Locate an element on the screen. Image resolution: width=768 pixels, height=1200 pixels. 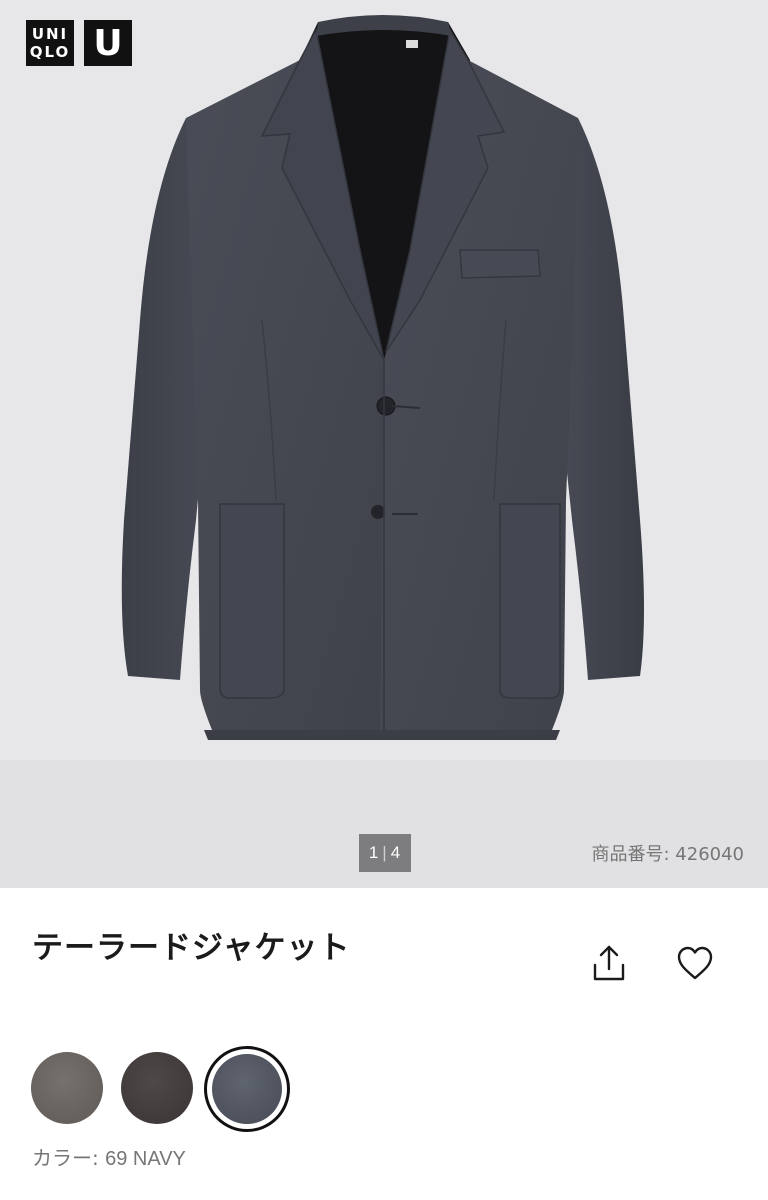
selected-color-label: カラー: 69 NAVY is located at coordinates (109, 1156).